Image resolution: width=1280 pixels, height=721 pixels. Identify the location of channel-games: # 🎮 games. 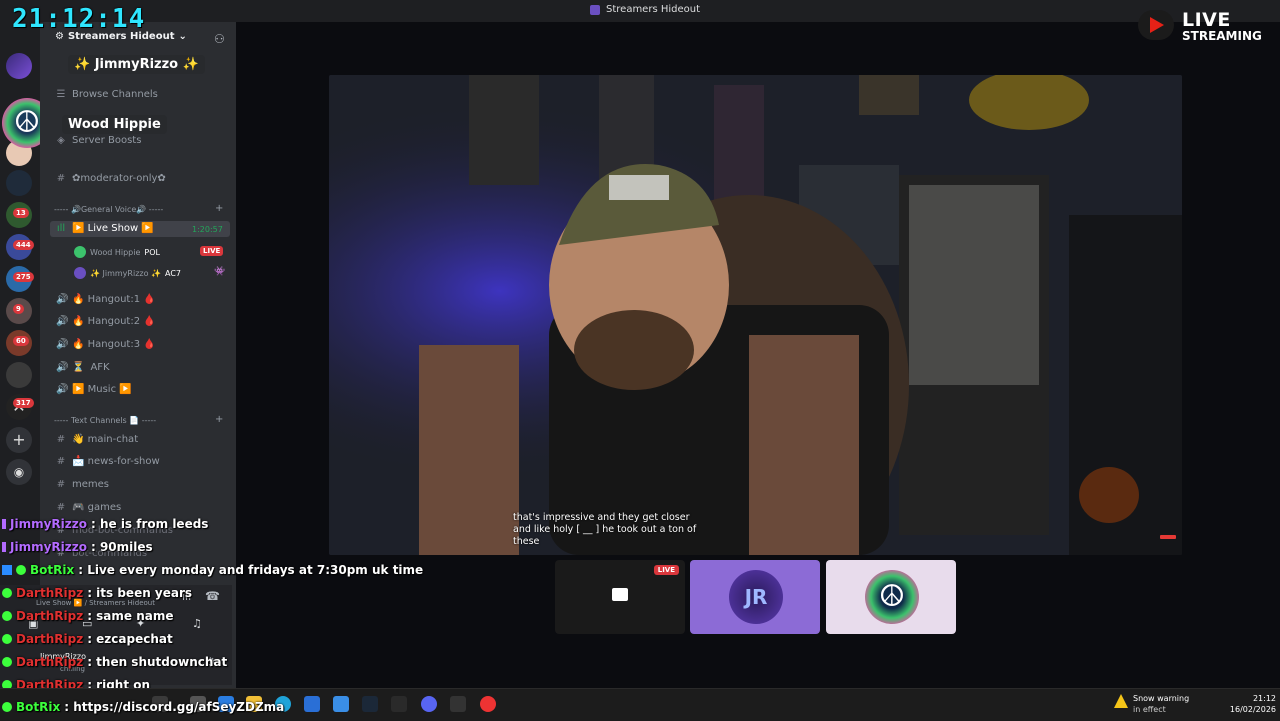
(88, 507).